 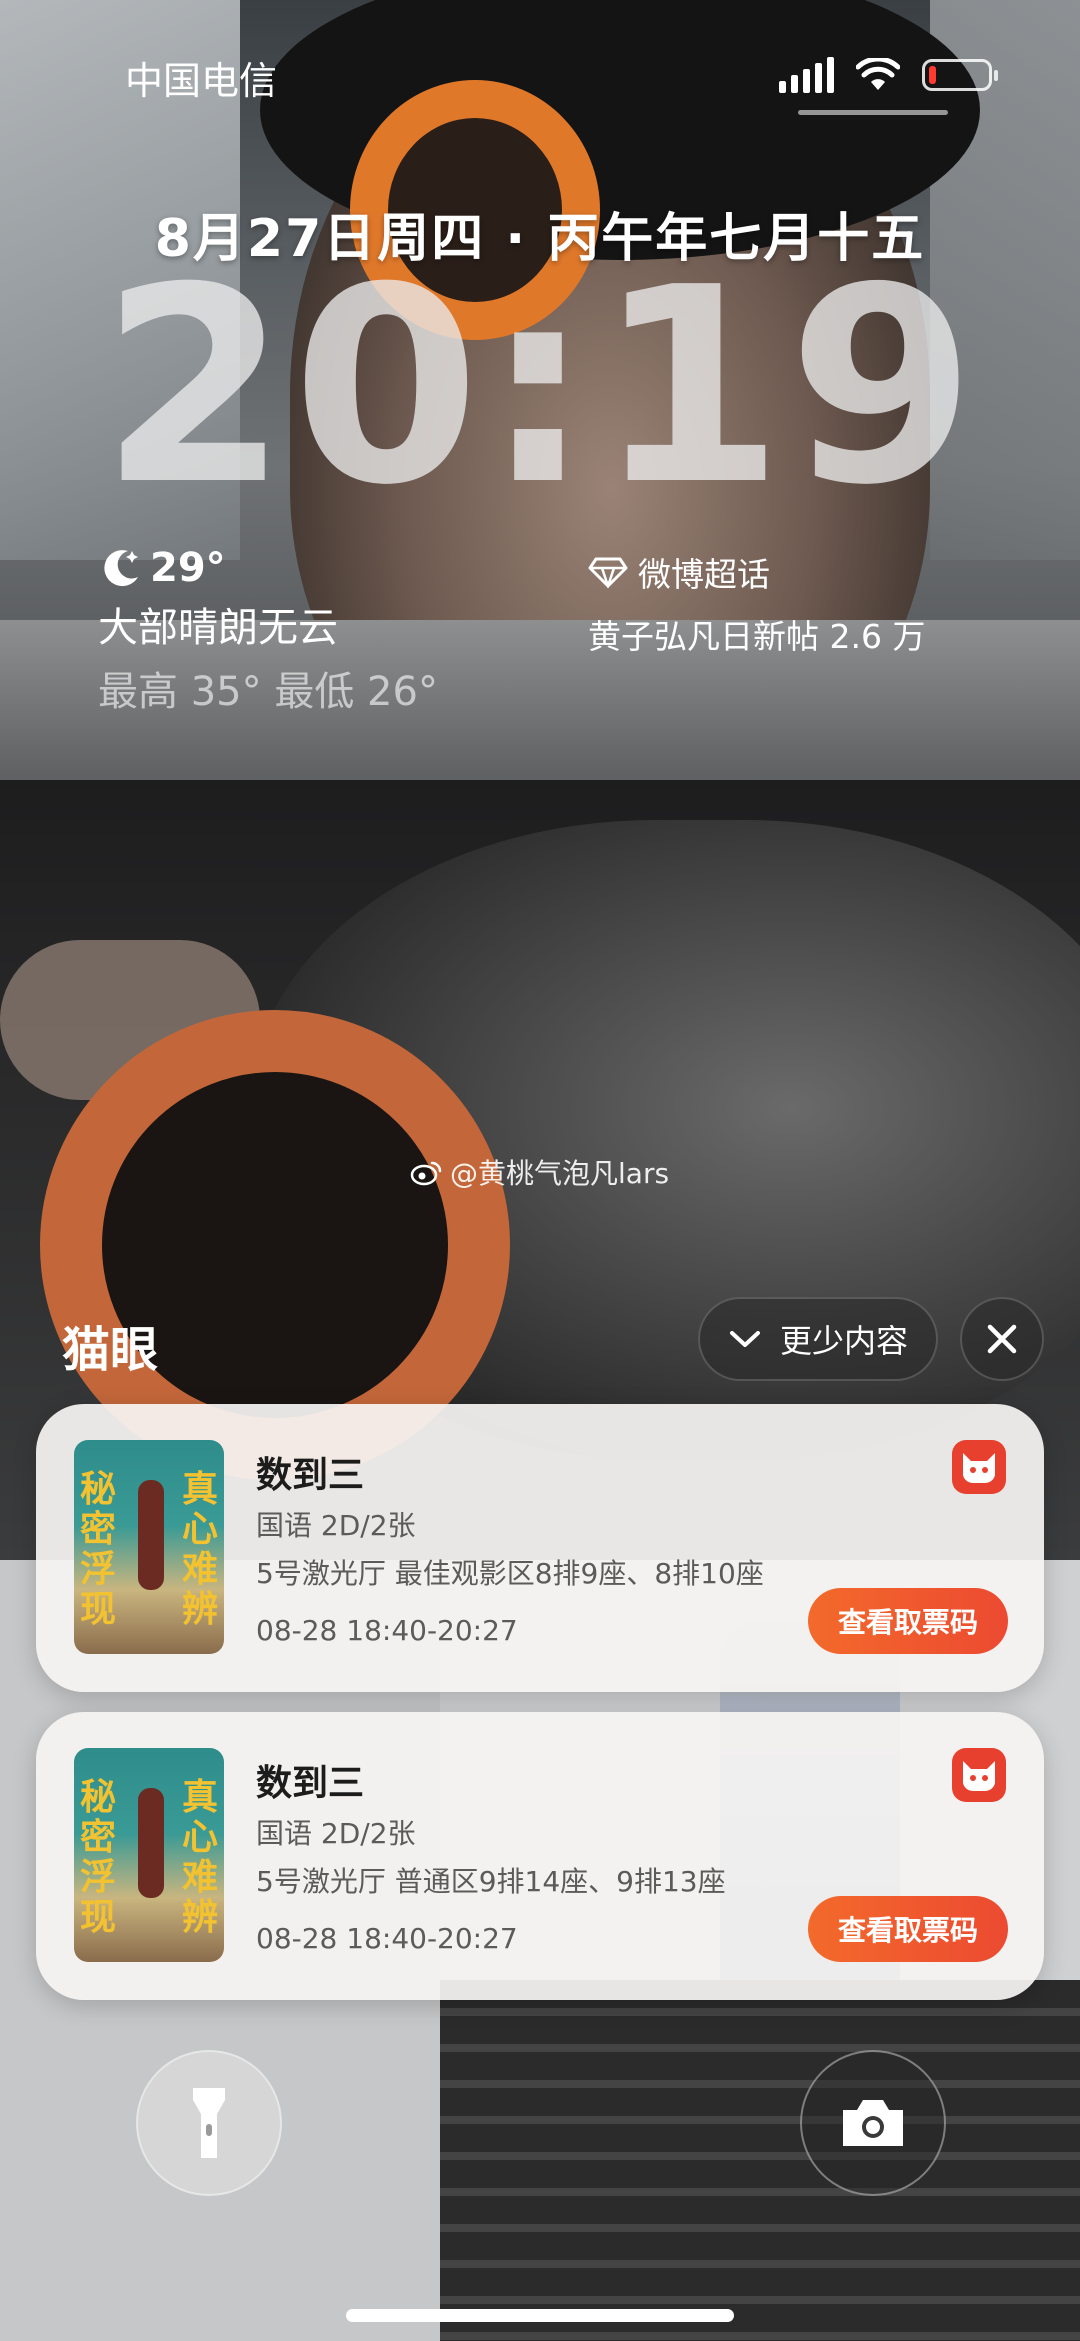 What do you see at coordinates (878, 74) in the screenshot?
I see `wifi-icon` at bounding box center [878, 74].